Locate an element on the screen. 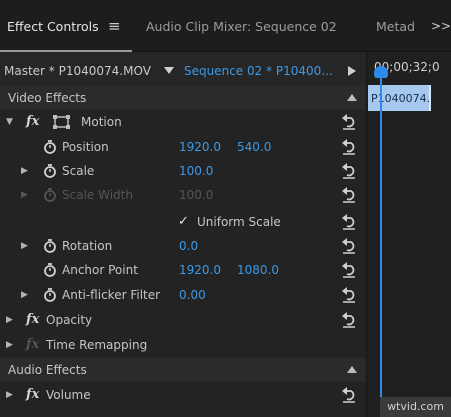 This screenshot has width=451, height=417. uniform-scale-label: Uniform Scale is located at coordinates (239, 222).